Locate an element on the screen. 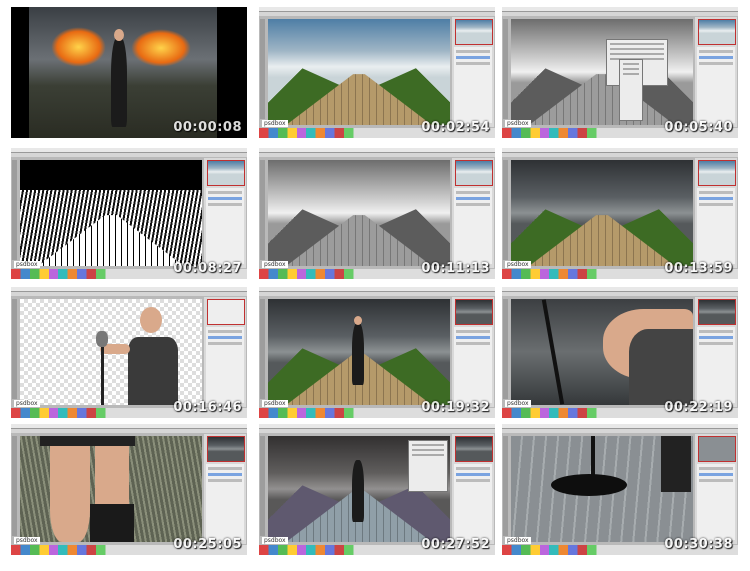 The width and height of the screenshot is (750, 571). thumbnail-10: psdbox 00:25:05 is located at coordinates (129, 489).